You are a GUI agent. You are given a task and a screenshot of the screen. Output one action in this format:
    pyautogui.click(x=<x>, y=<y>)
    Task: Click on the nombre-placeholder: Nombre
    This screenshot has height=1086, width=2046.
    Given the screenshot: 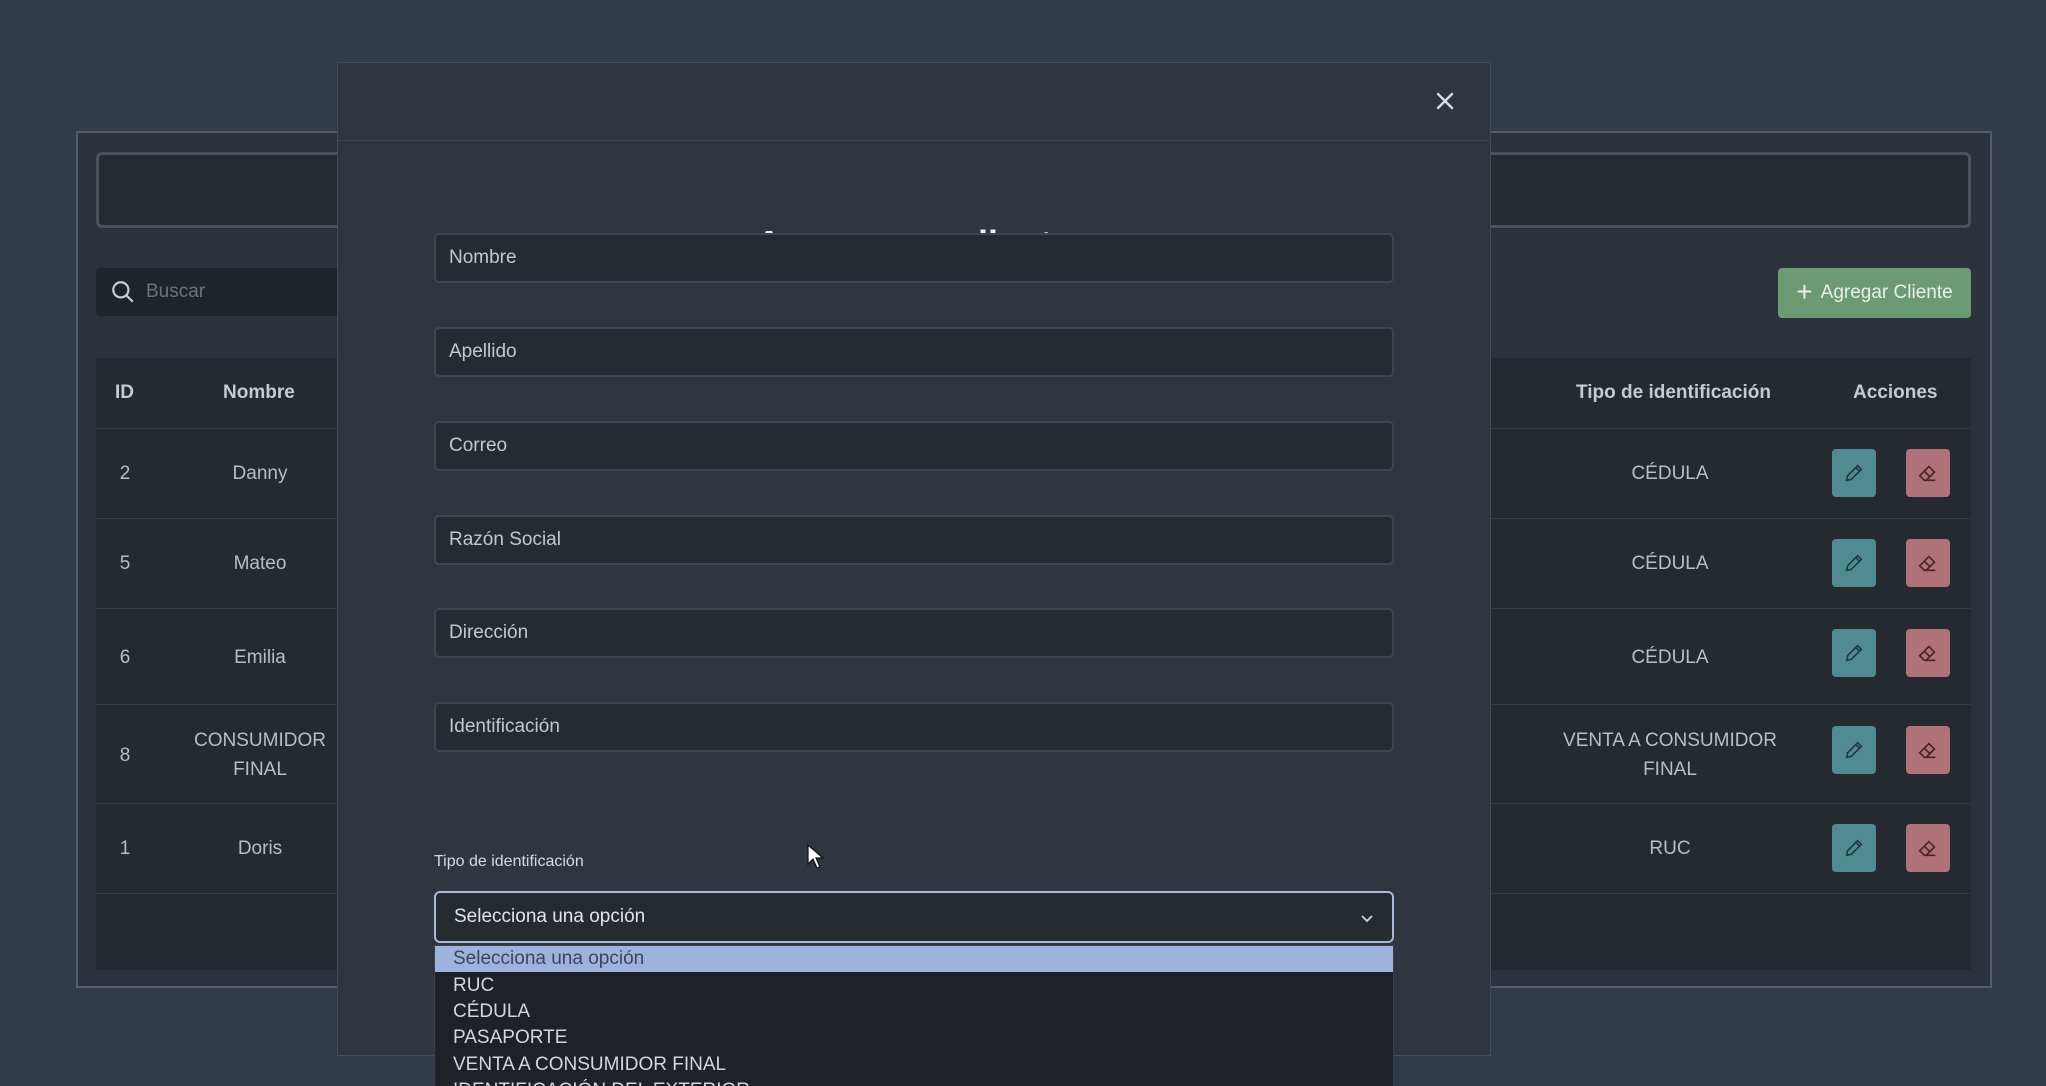 What is the action you would take?
    pyautogui.click(x=483, y=257)
    